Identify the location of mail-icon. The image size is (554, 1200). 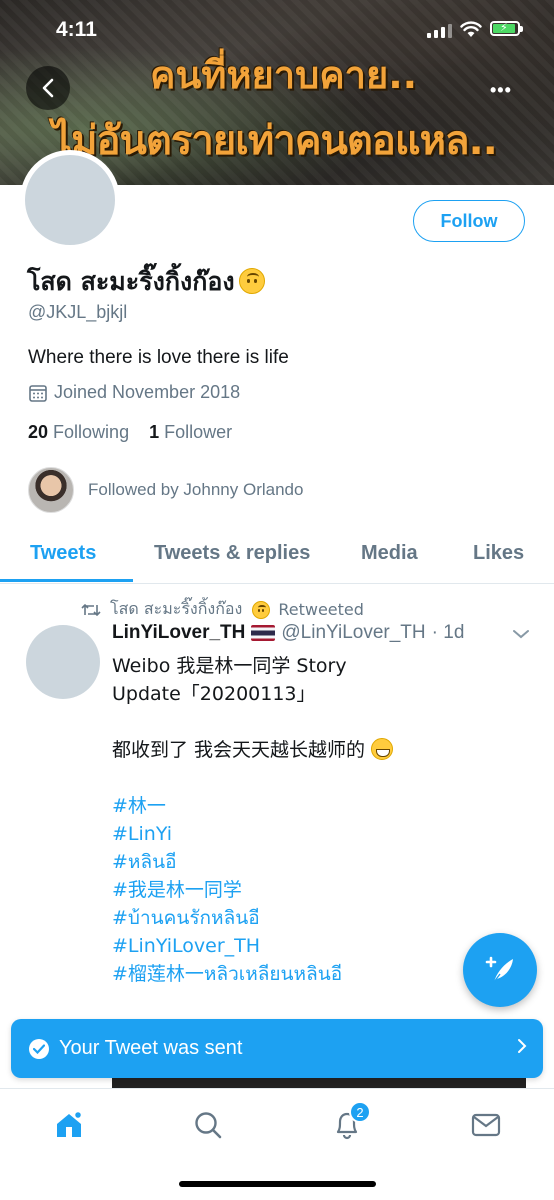
(486, 1125).